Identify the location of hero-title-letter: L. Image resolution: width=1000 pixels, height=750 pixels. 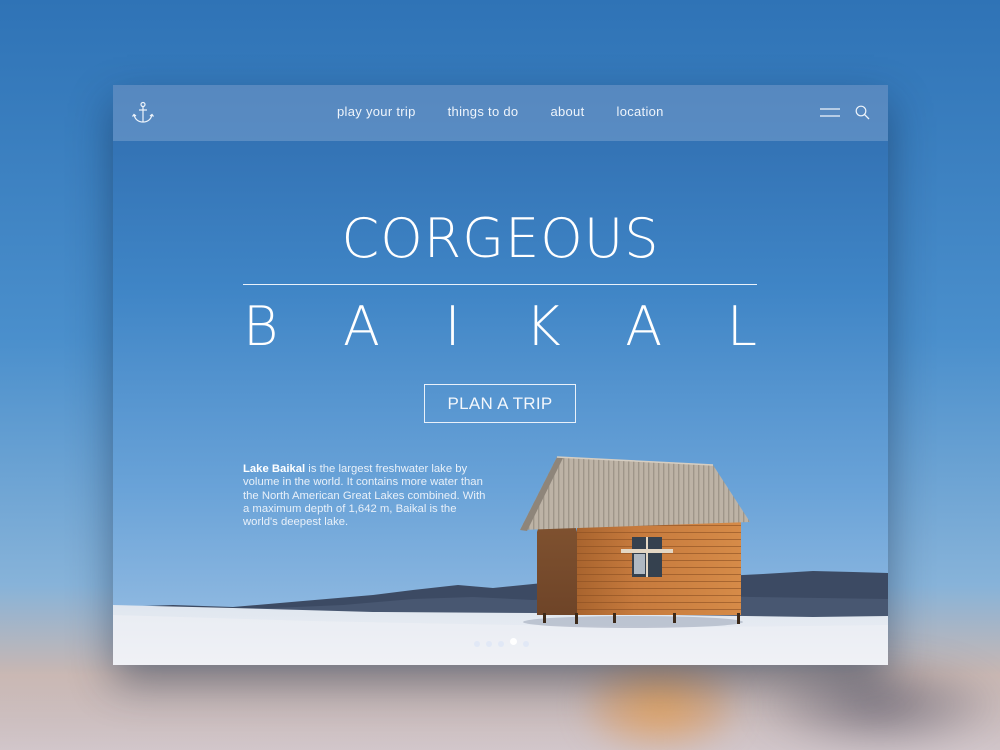
(741, 326).